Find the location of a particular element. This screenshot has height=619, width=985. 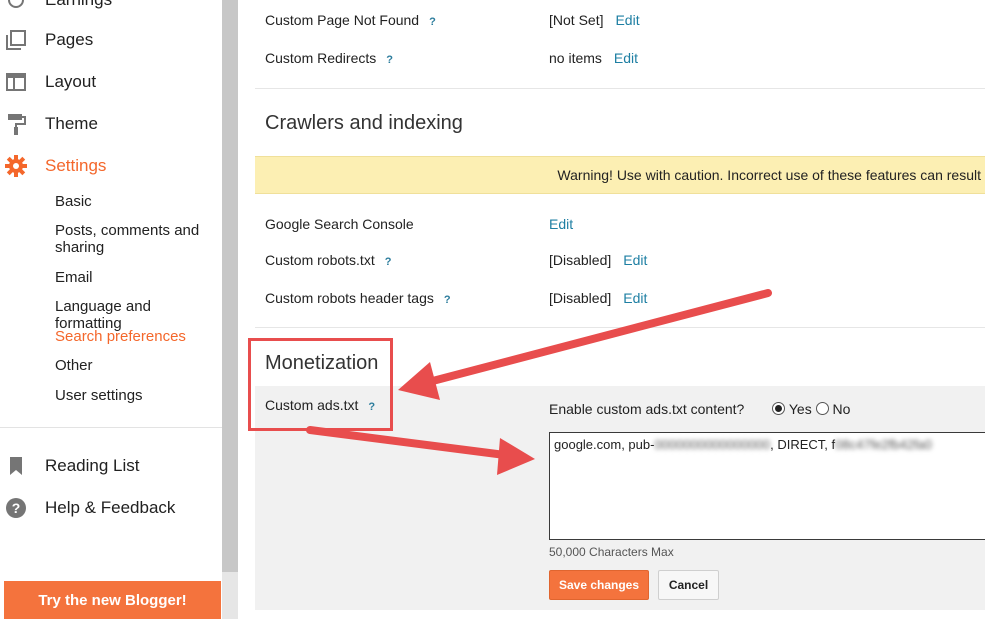

custom-robots-txt-value: [Disabled] Edit is located at coordinates (598, 260).